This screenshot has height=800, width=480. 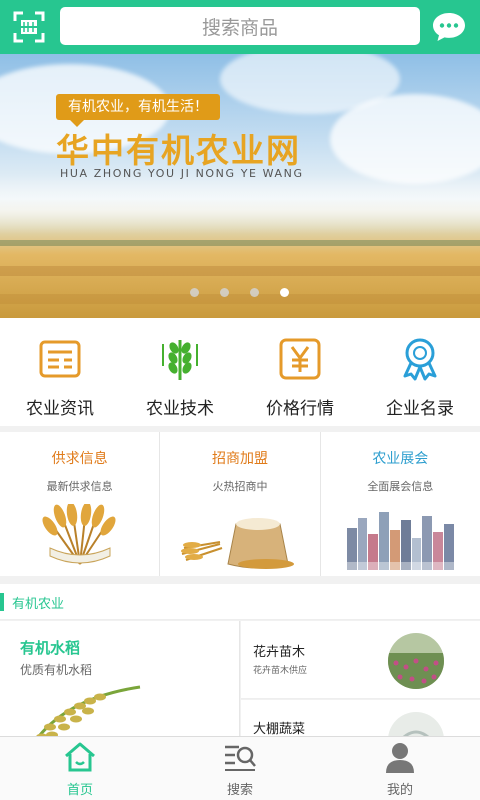 I want to click on search-input: 搜索商品, so click(x=240, y=26).